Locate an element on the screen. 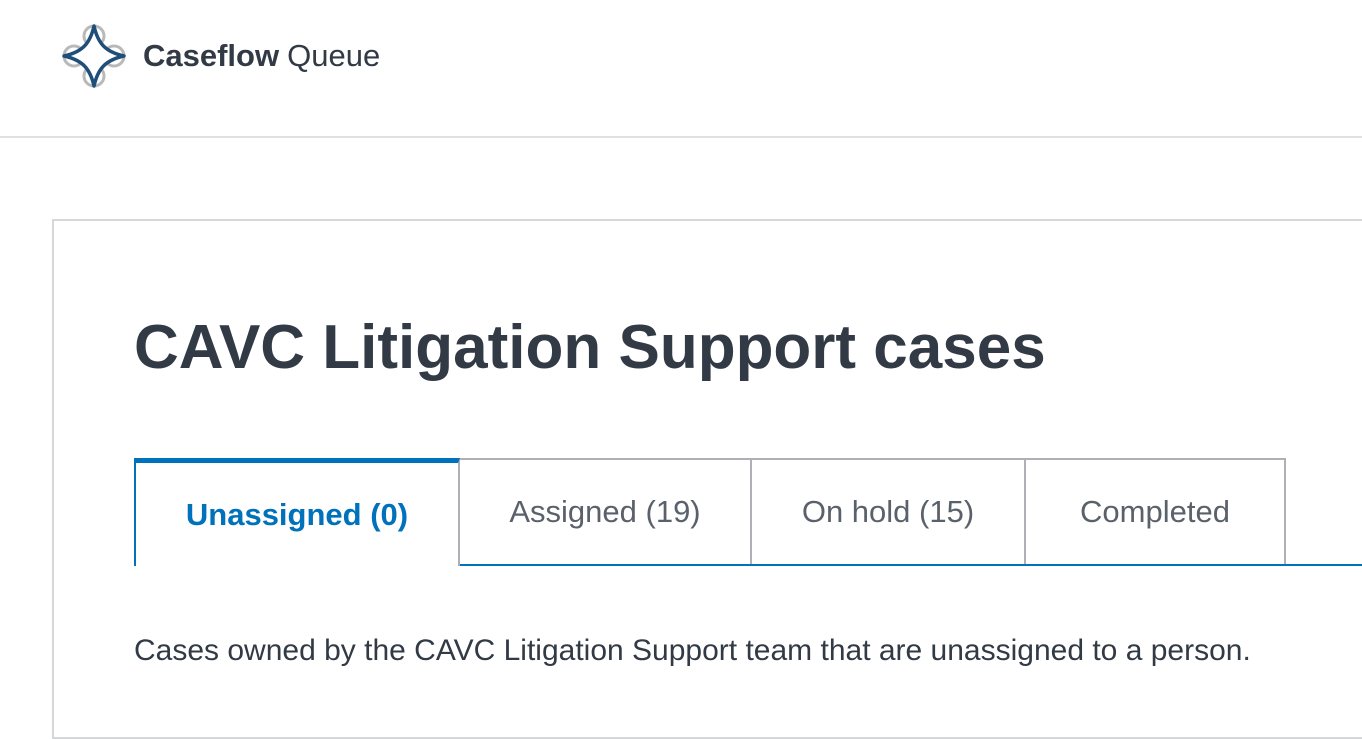 This screenshot has width=1362, height=739. tab-unassigned: Unassigned (0) is located at coordinates (297, 512).